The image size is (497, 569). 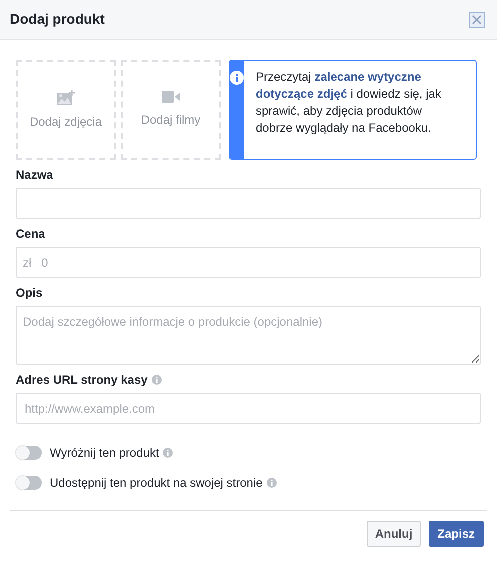 I want to click on upload-tile: Dodaj zdjęcia, so click(x=66, y=110).